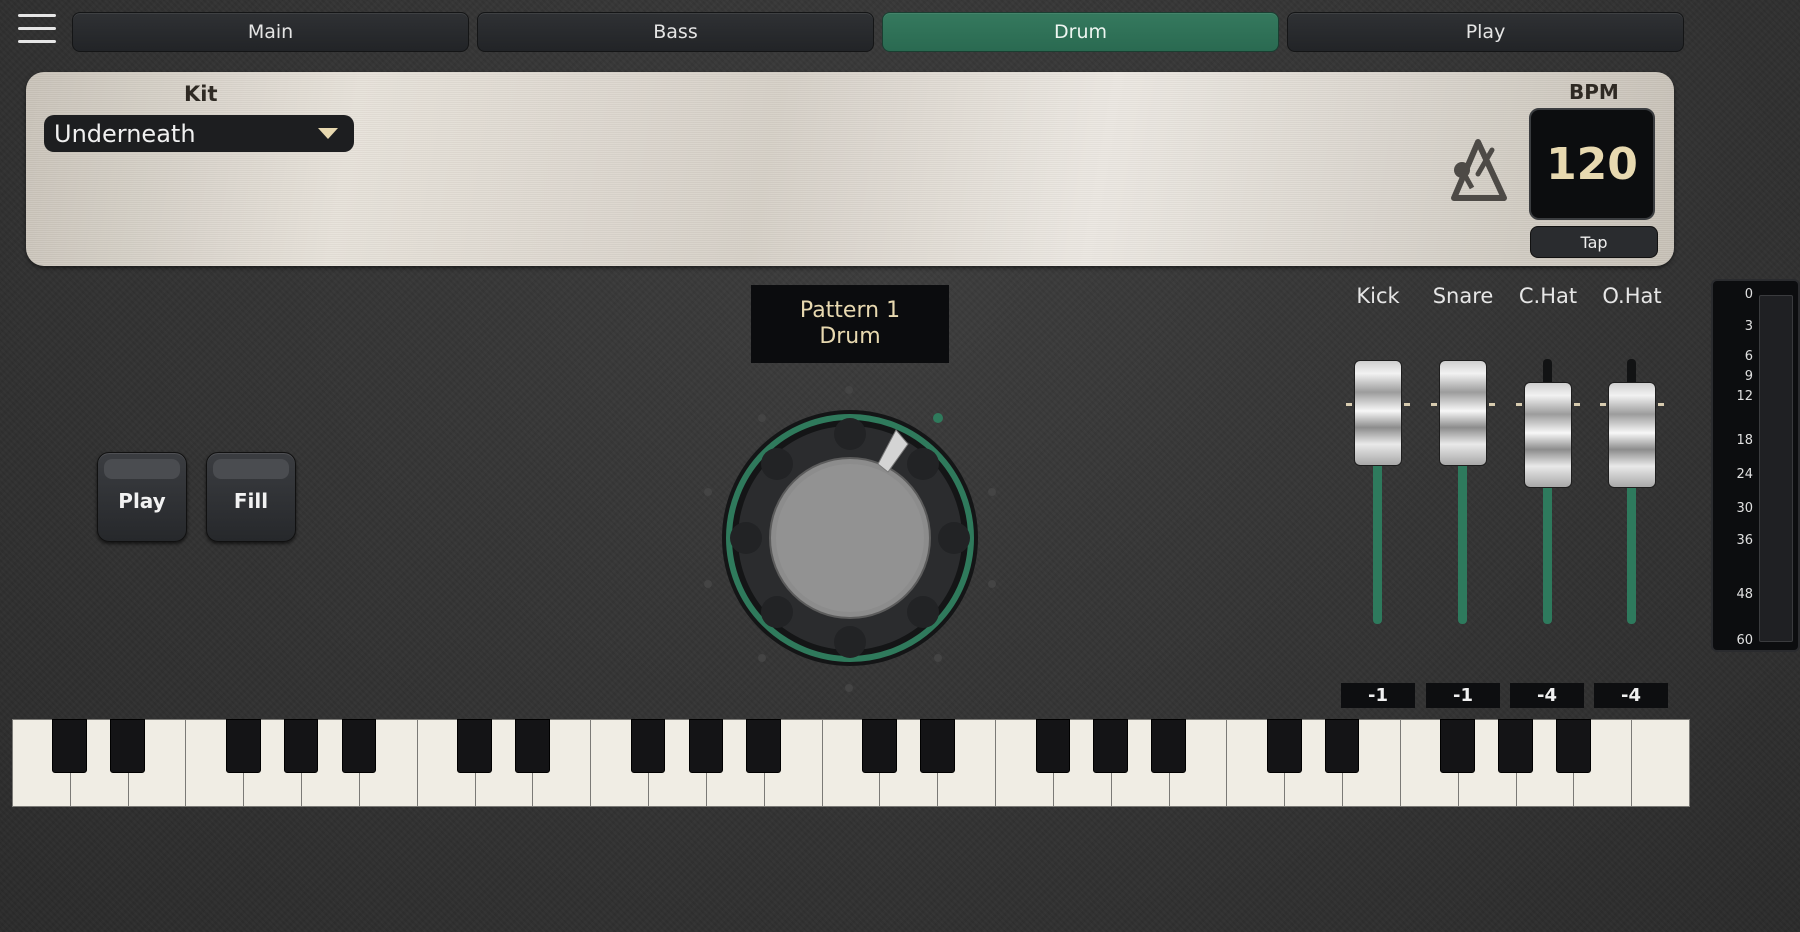 This screenshot has height=932, width=1800. Describe the element at coordinates (1548, 296) in the screenshot. I see `fader-label-chat: C.Hat` at that location.